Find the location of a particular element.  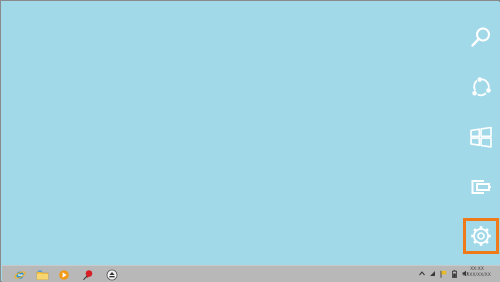

share-icon is located at coordinates (481, 87).